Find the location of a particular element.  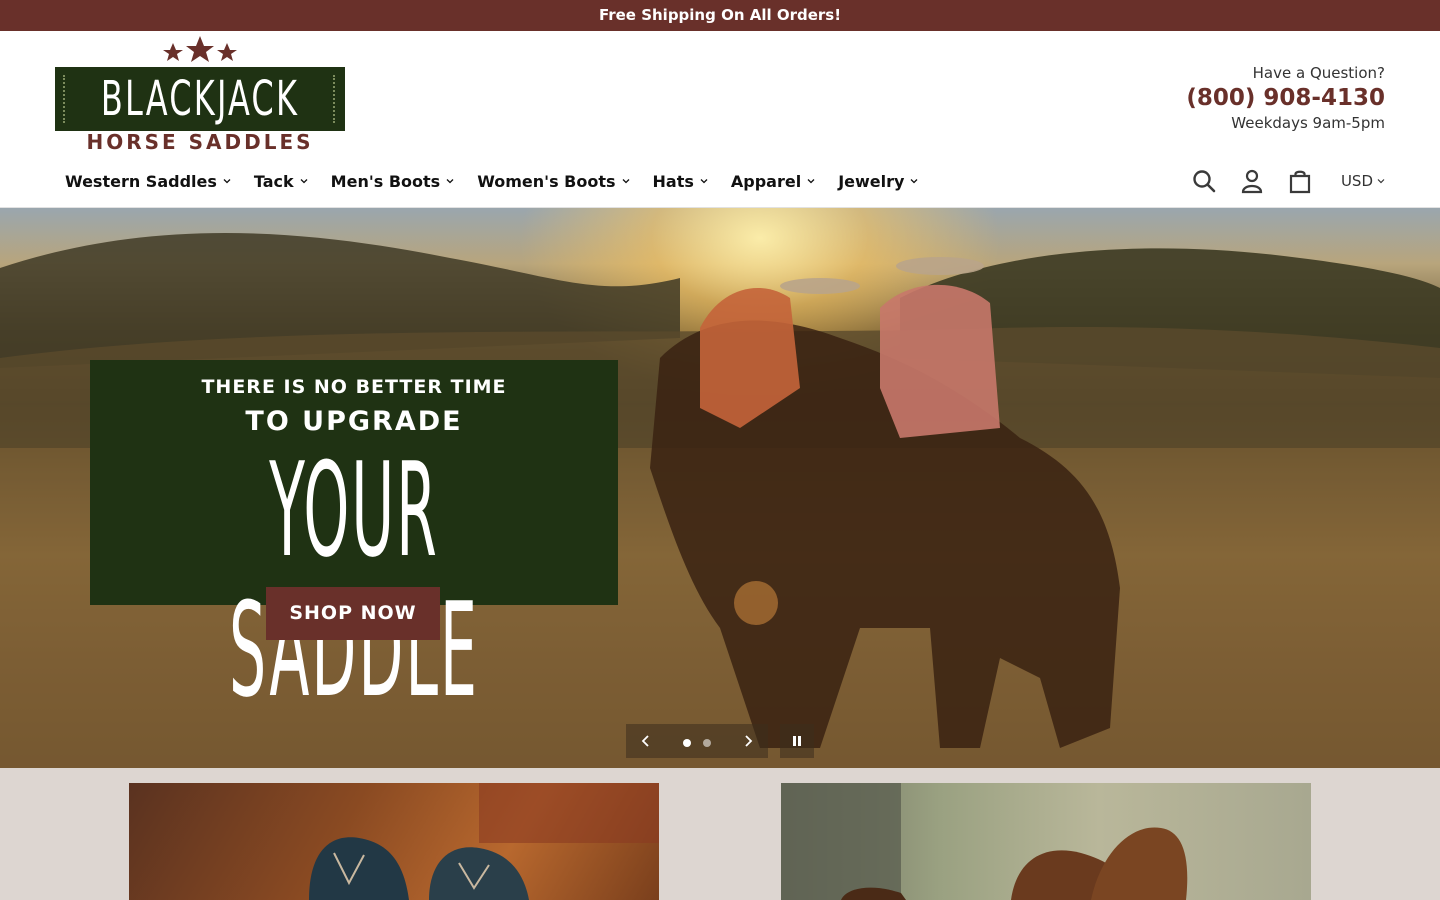

search-icon is located at coordinates (1204, 181).